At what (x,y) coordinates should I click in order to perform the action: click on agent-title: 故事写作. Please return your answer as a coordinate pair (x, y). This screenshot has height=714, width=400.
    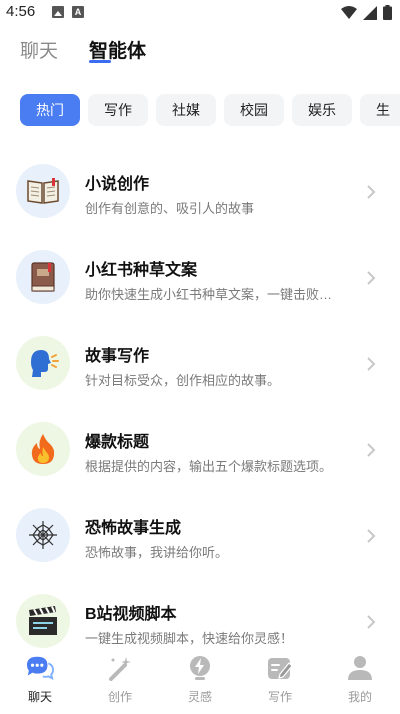
    Looking at the image, I should click on (117, 356).